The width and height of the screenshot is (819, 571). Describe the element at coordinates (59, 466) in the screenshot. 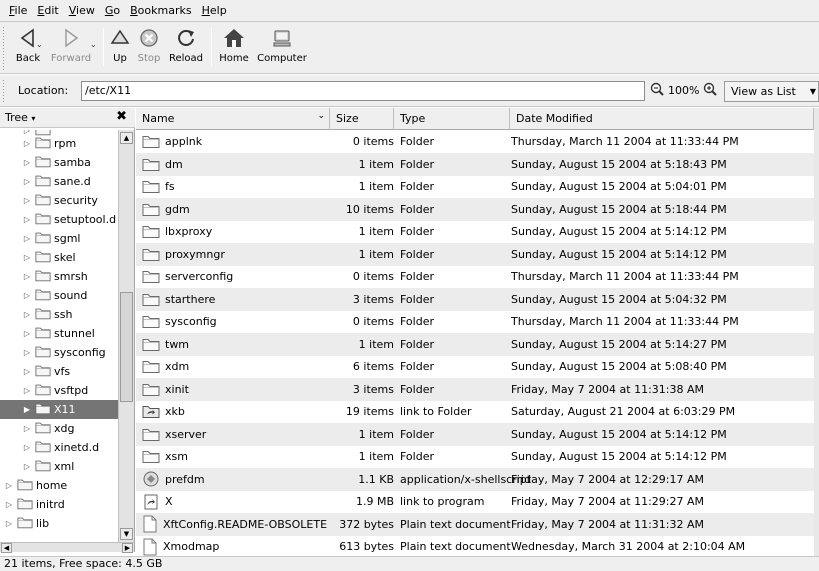

I see `tree-item-xml: ▷ xml` at that location.